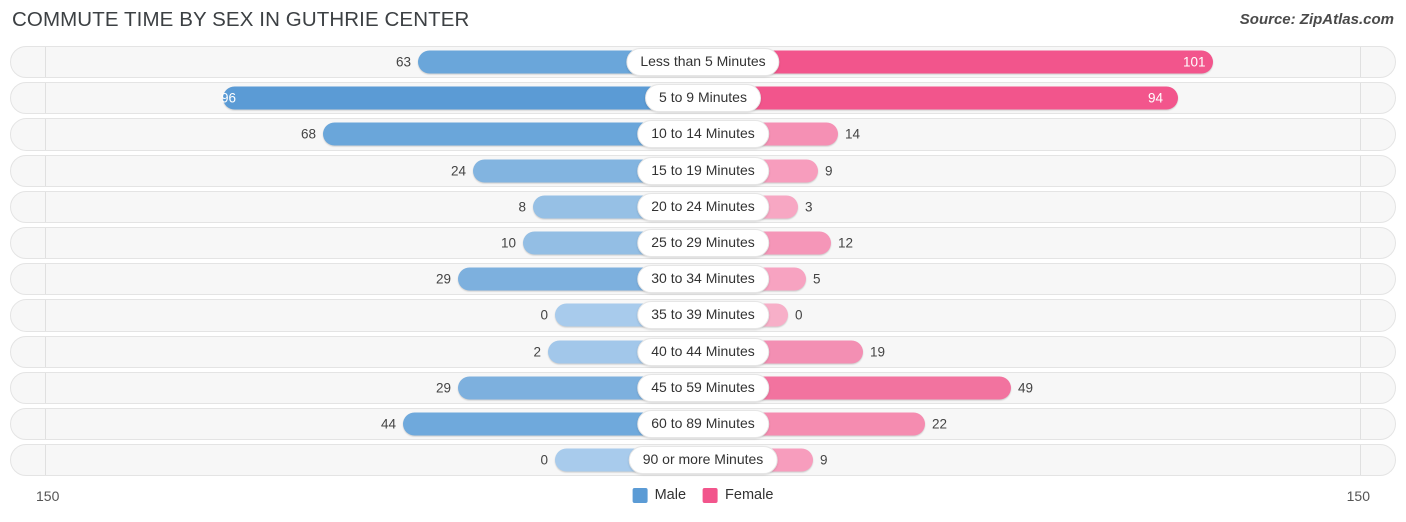 Image resolution: width=1406 pixels, height=522 pixels. I want to click on chart-row: 96 94 5 to 9 Minutes, so click(703, 98).